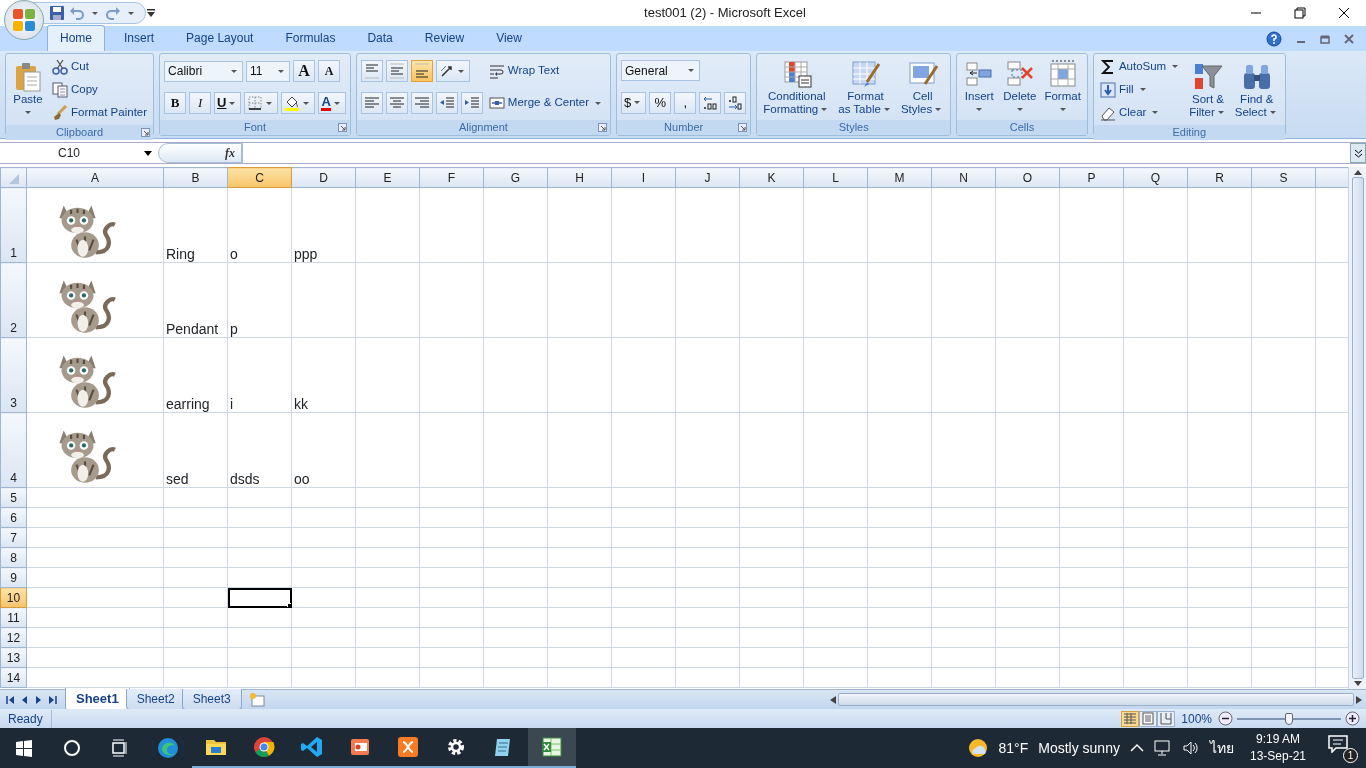 This screenshot has height=768, width=1366. What do you see at coordinates (1289, 718) in the screenshot?
I see `slider-thumb` at bounding box center [1289, 718].